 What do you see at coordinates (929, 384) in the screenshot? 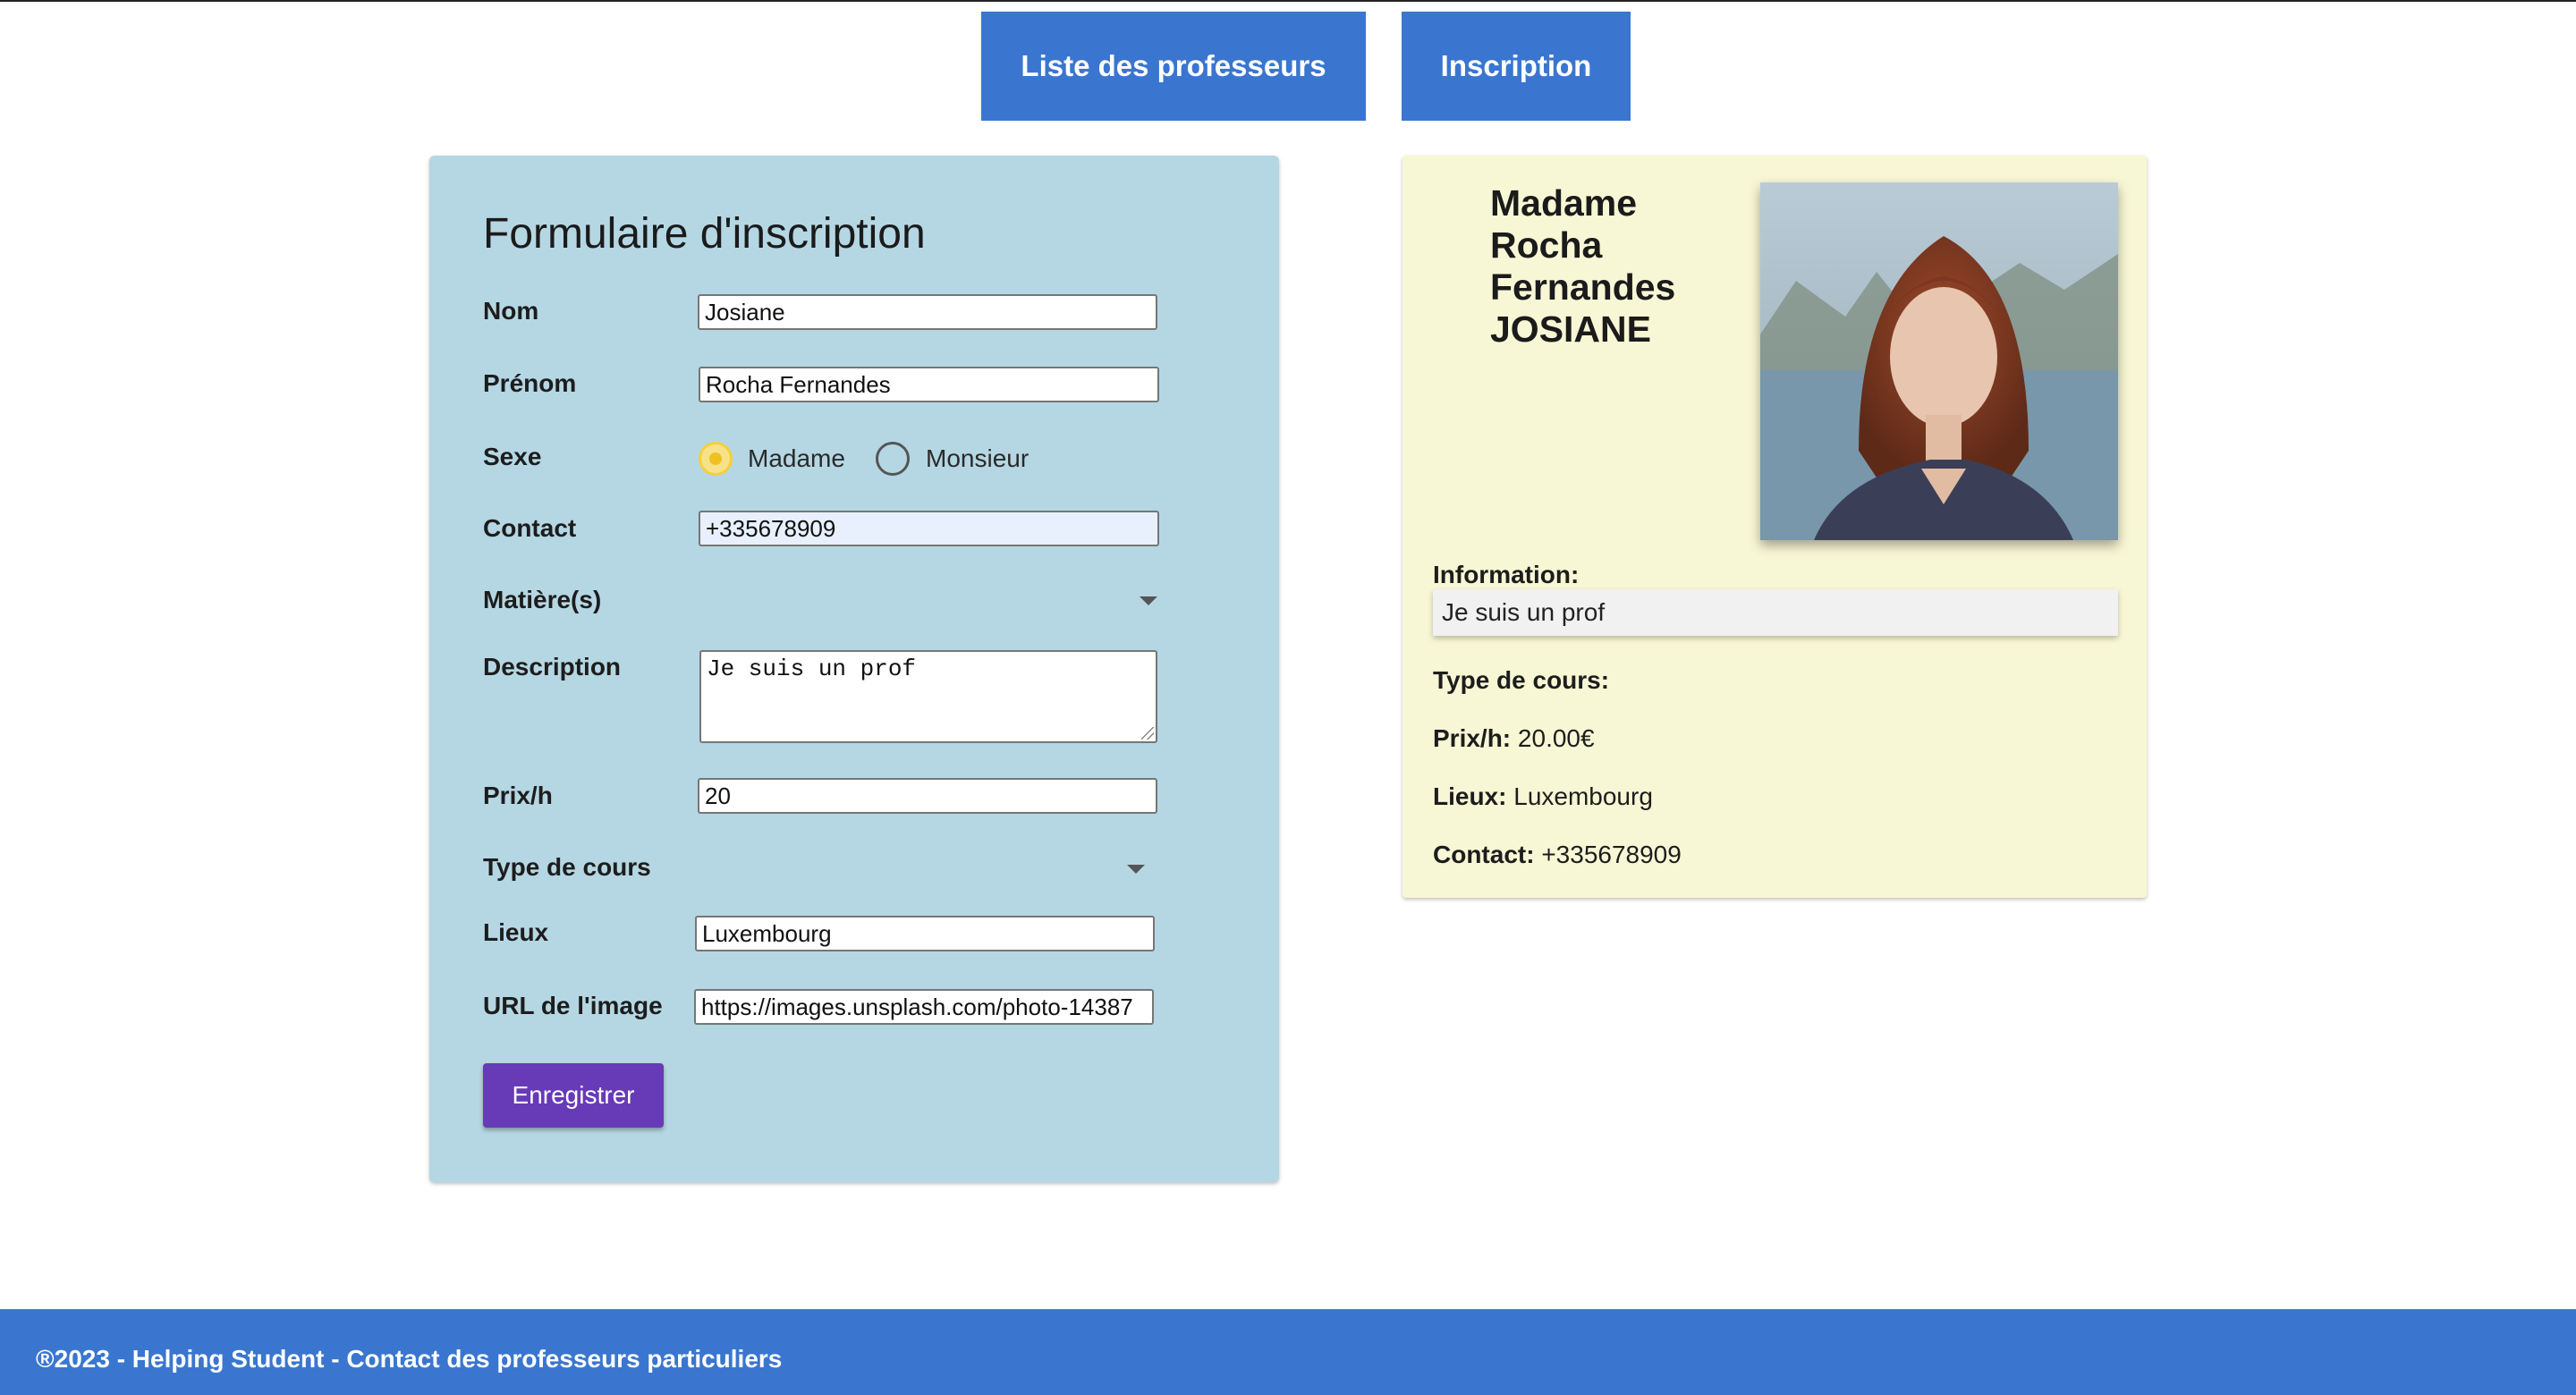
I see `prenom-input: Rocha Fernandes` at bounding box center [929, 384].